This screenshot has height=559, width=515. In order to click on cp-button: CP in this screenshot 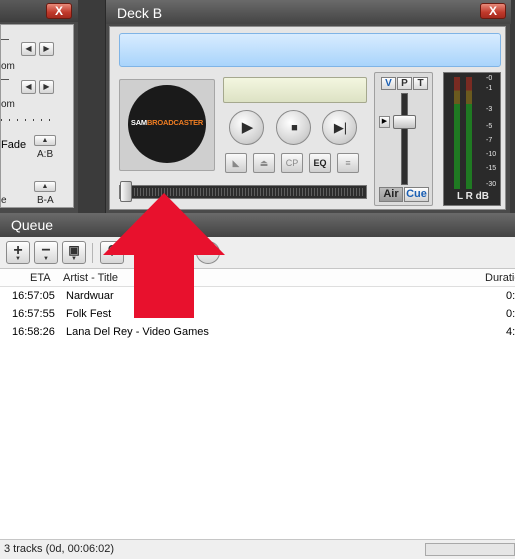, I will do `click(292, 163)`.